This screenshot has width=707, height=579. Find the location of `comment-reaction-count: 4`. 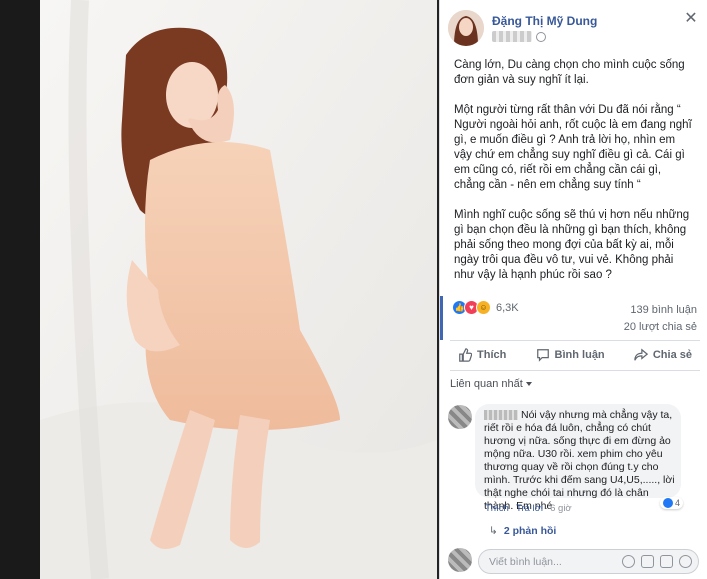

comment-reaction-count: 4 is located at coordinates (678, 503).